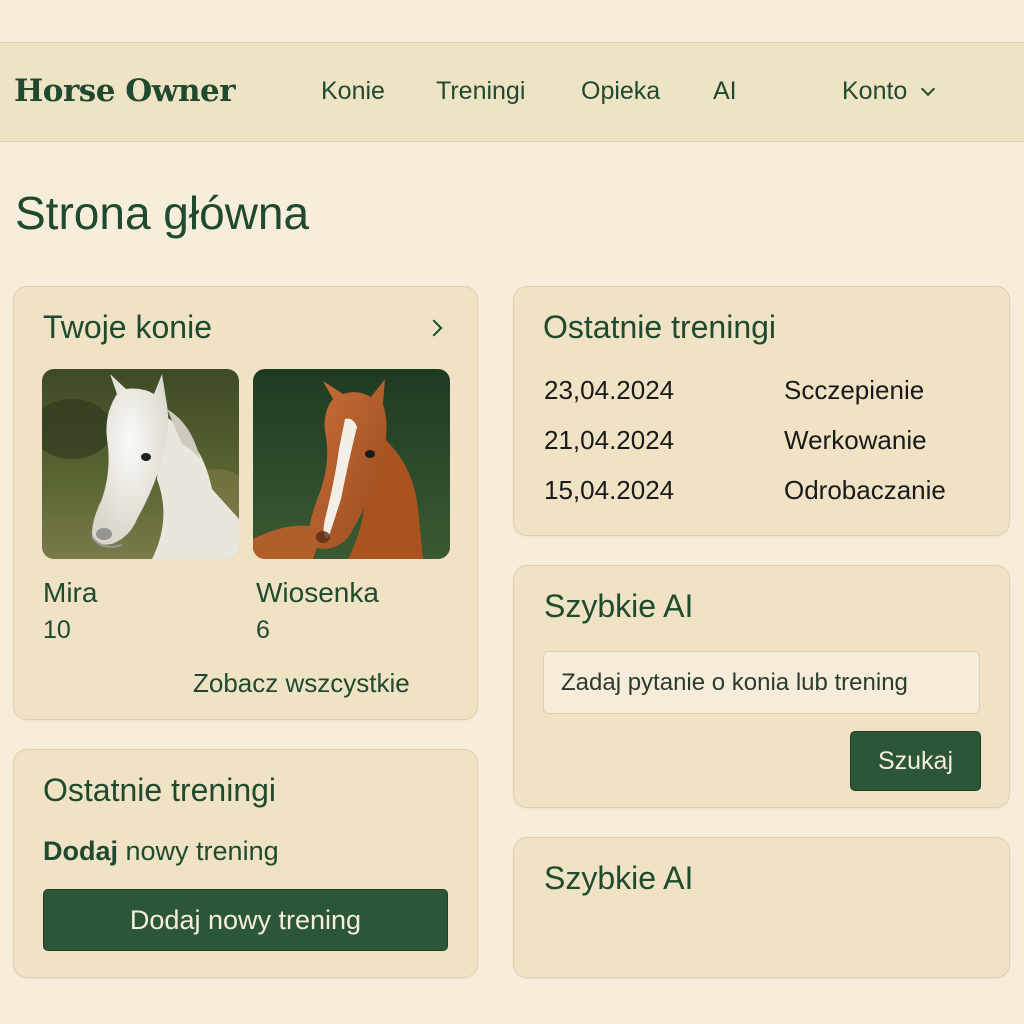 The image size is (1024, 1024). I want to click on see-all-link: Zobacz wszcystkie, so click(301, 683).